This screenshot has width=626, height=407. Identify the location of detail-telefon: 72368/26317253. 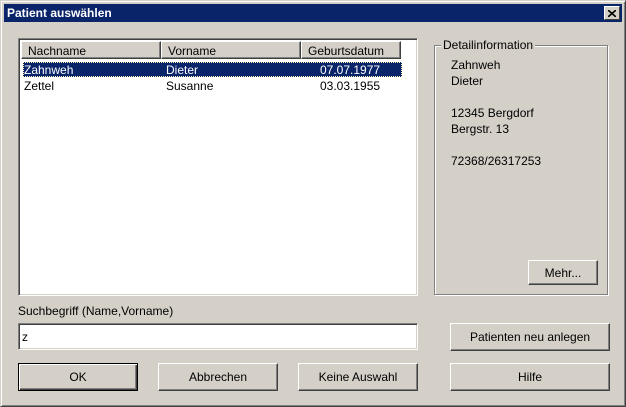
(496, 161).